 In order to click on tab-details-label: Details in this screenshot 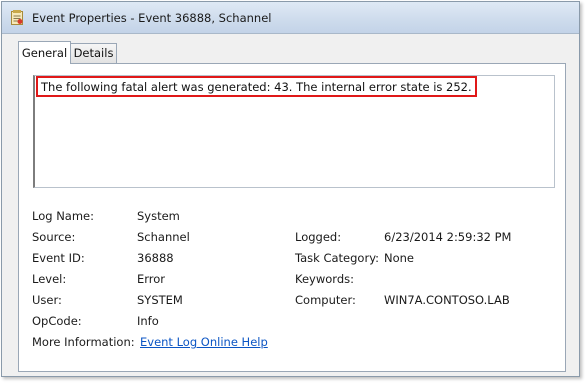, I will do `click(93, 53)`.